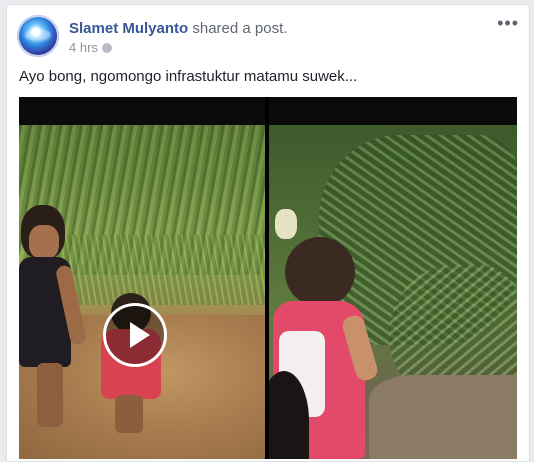 Image resolution: width=534 pixels, height=462 pixels. What do you see at coordinates (508, 23) in the screenshot?
I see `more-options-icon: •••` at bounding box center [508, 23].